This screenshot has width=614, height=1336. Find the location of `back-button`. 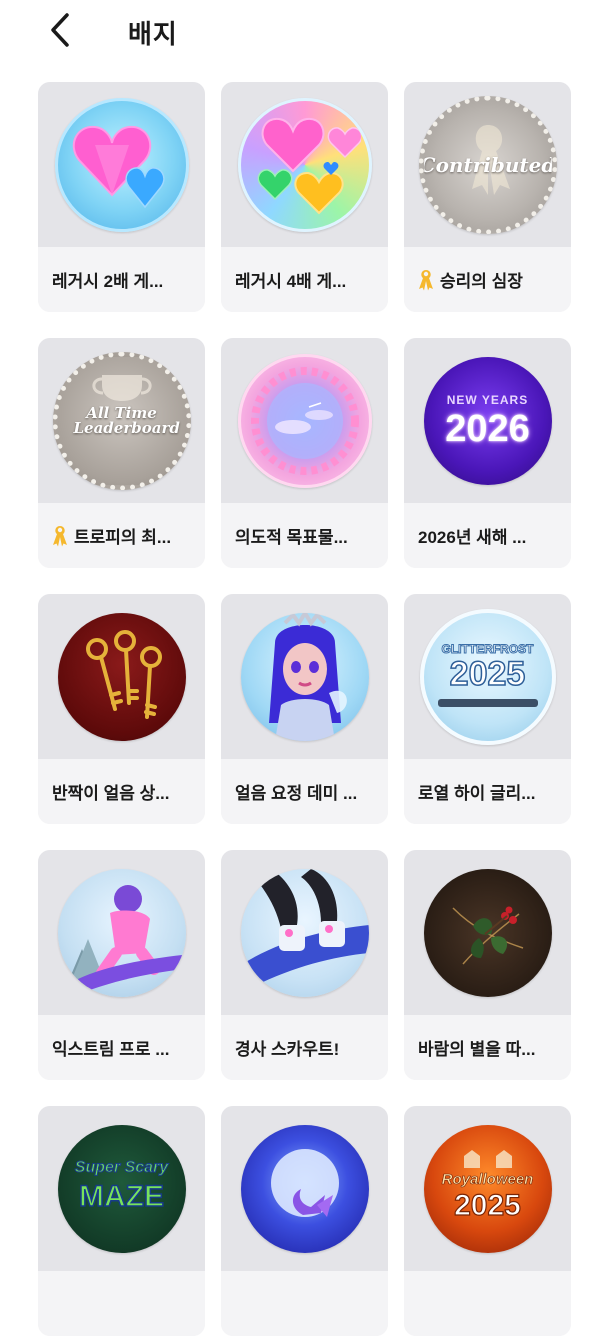

back-button is located at coordinates (60, 30).